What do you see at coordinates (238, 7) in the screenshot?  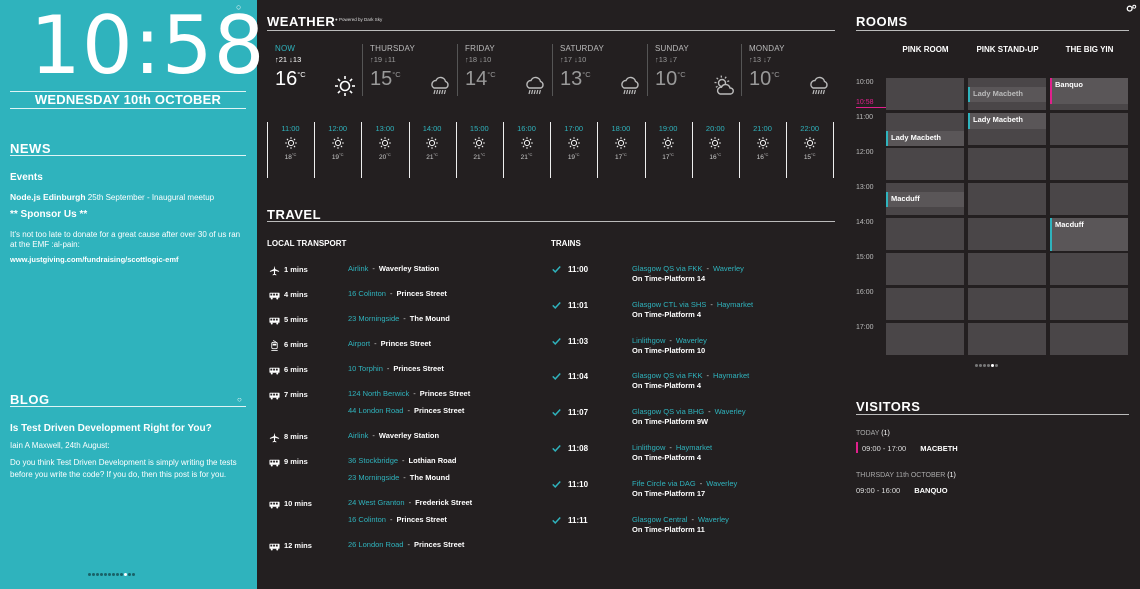 I see `clock-settings-icon: ○` at bounding box center [238, 7].